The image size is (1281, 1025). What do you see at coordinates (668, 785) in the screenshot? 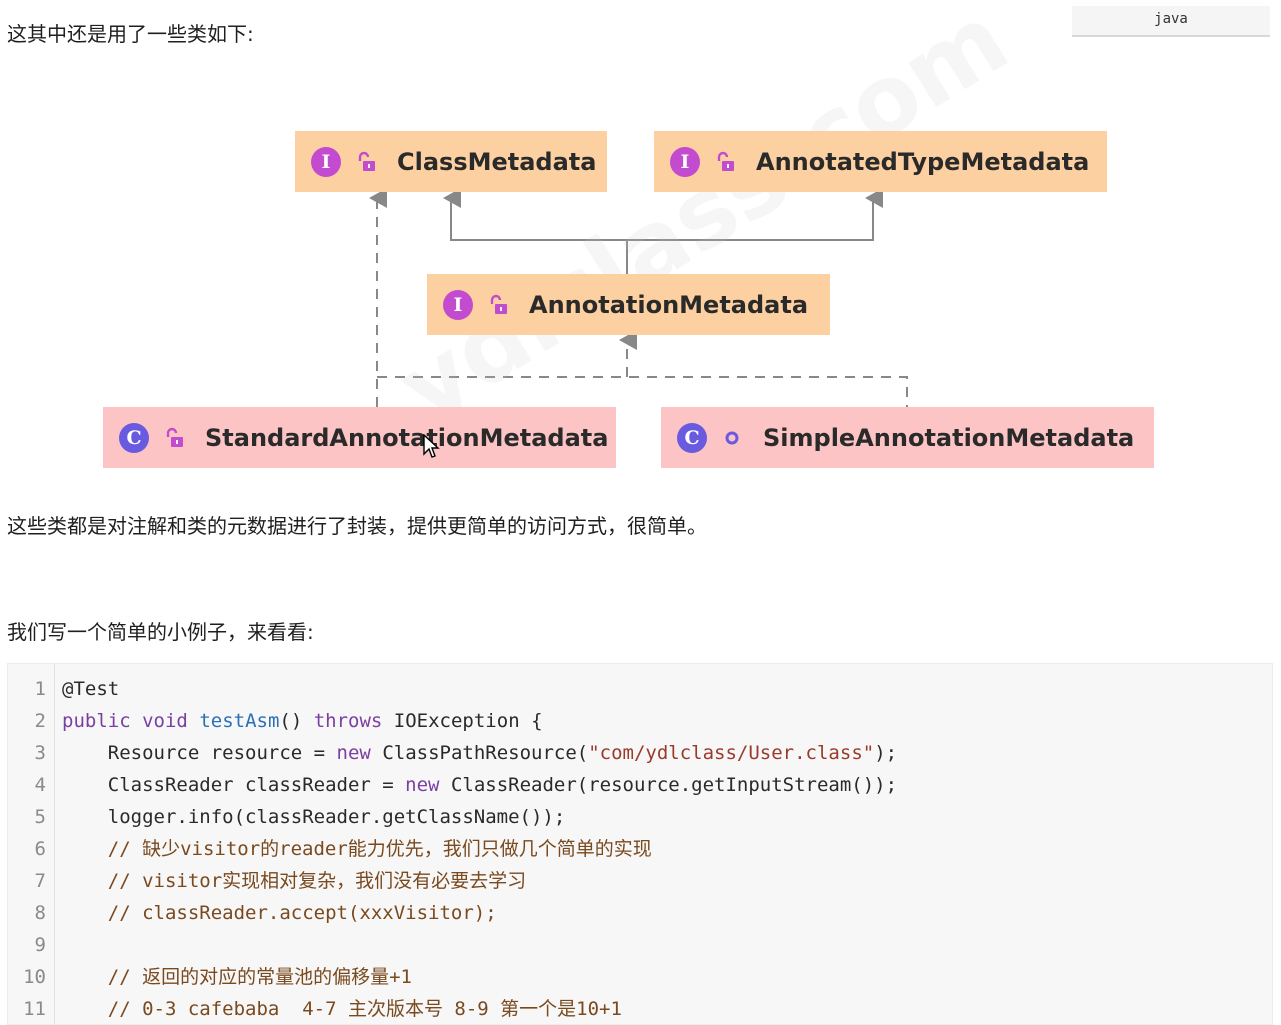
I see `code-token: ClassReader(resource.getInputStream());` at bounding box center [668, 785].